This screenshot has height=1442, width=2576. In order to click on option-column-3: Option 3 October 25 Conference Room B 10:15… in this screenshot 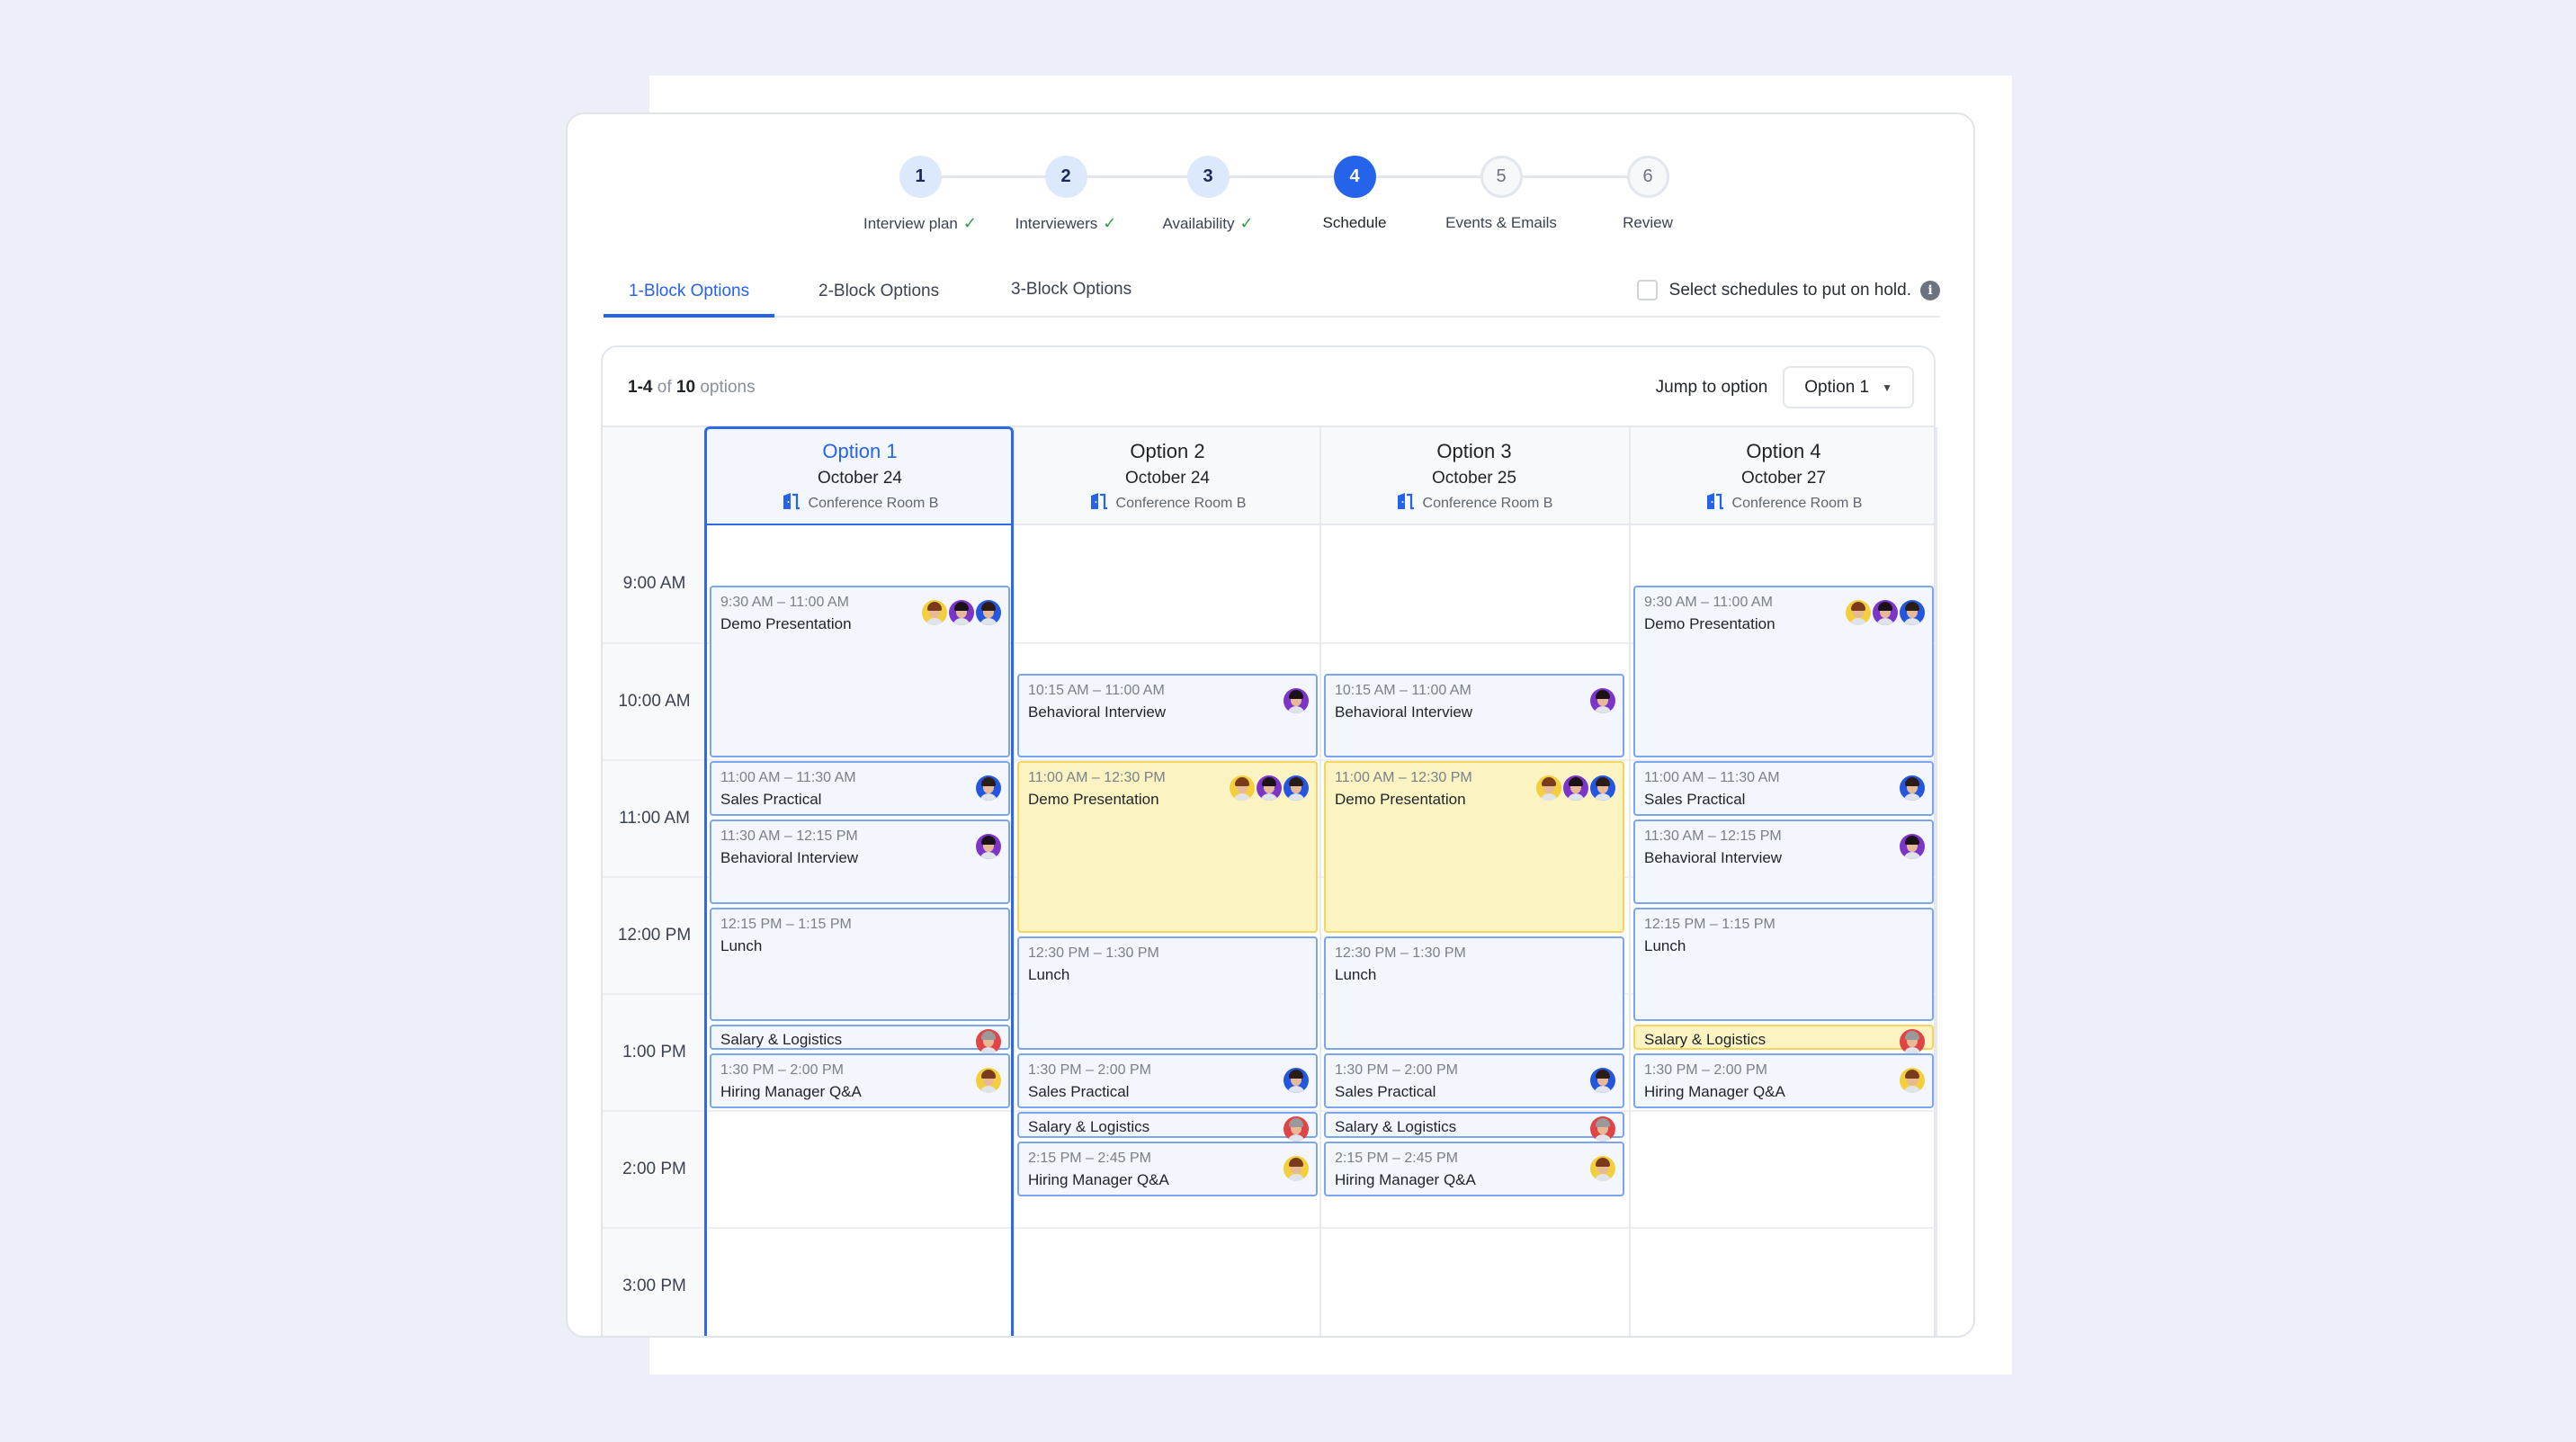, I will do `click(1474, 881)`.